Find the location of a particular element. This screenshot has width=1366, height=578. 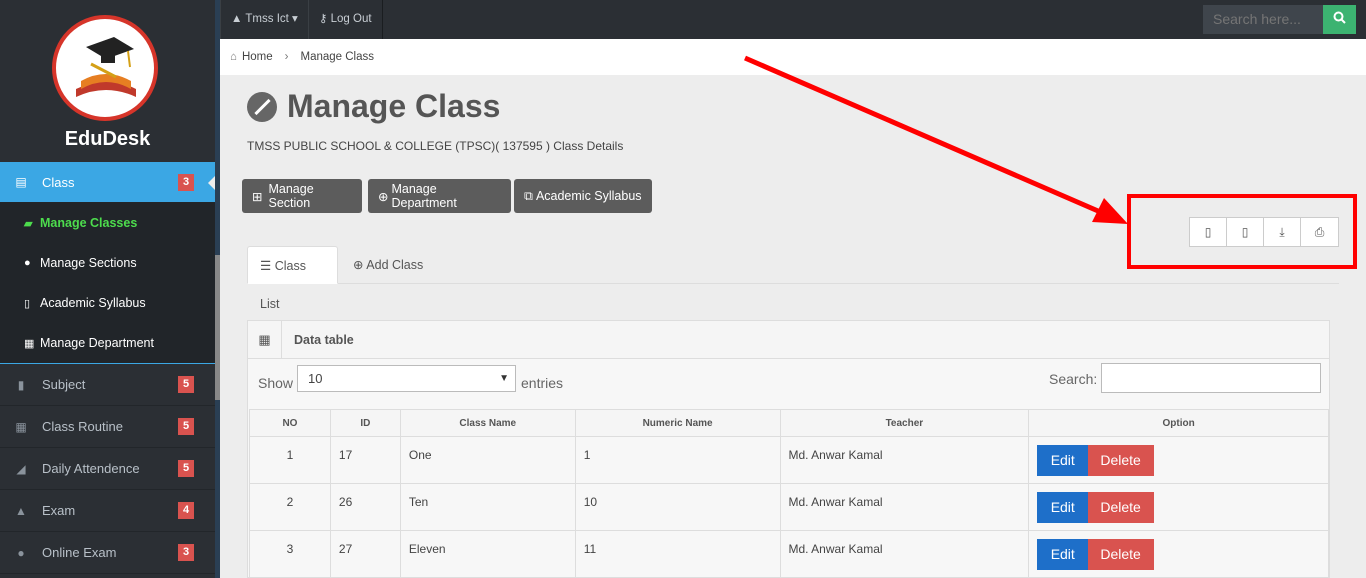

sidebar-item-label: Online Exam is located at coordinates (79, 552).